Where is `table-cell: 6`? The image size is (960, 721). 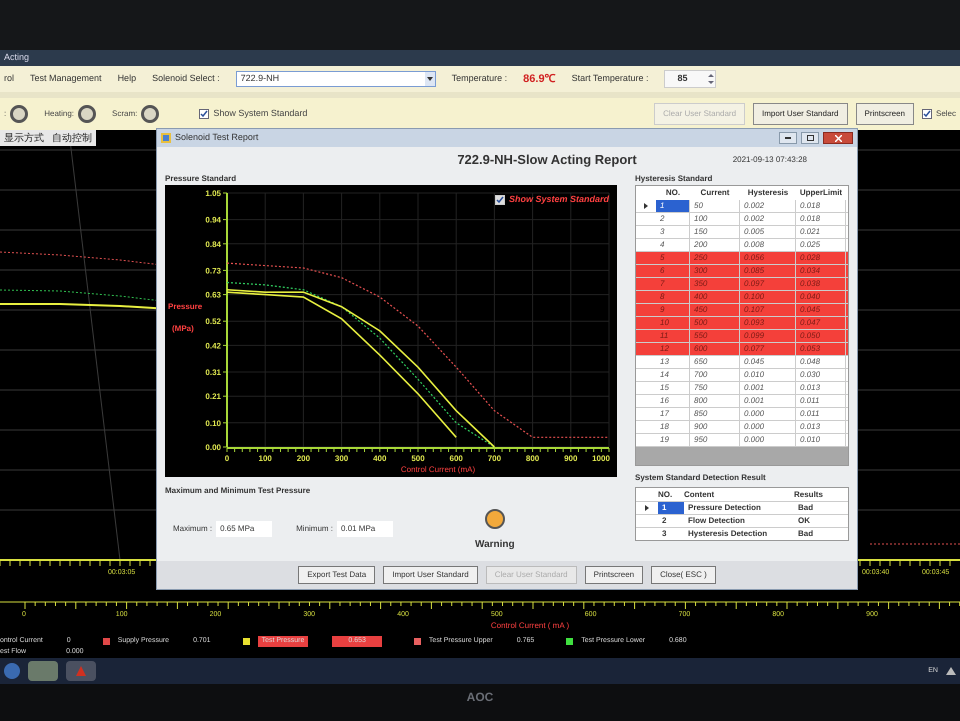
table-cell: 6 is located at coordinates (673, 271).